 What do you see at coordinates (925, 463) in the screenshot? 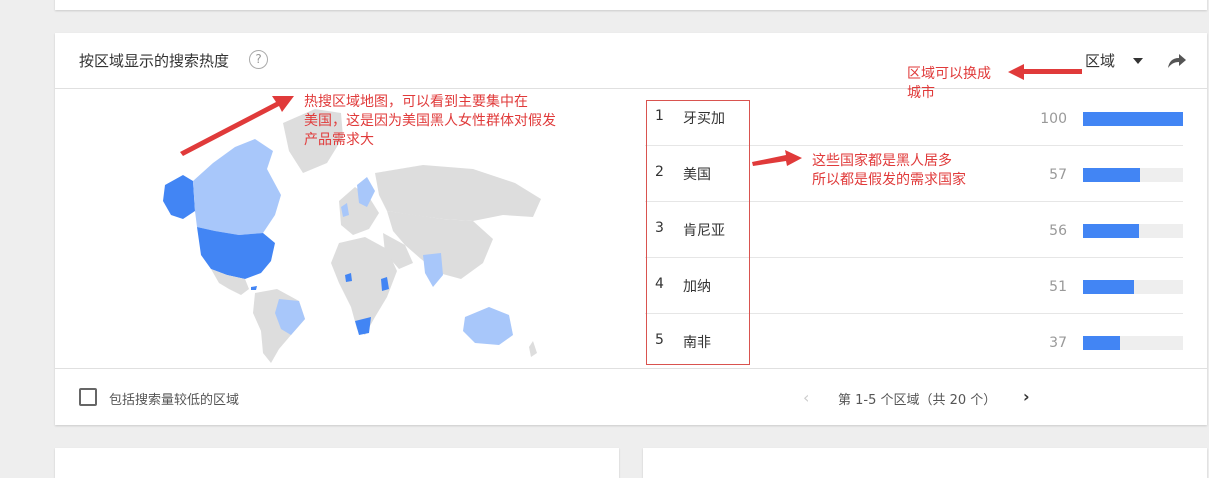
I see `bottom-right-card` at bounding box center [925, 463].